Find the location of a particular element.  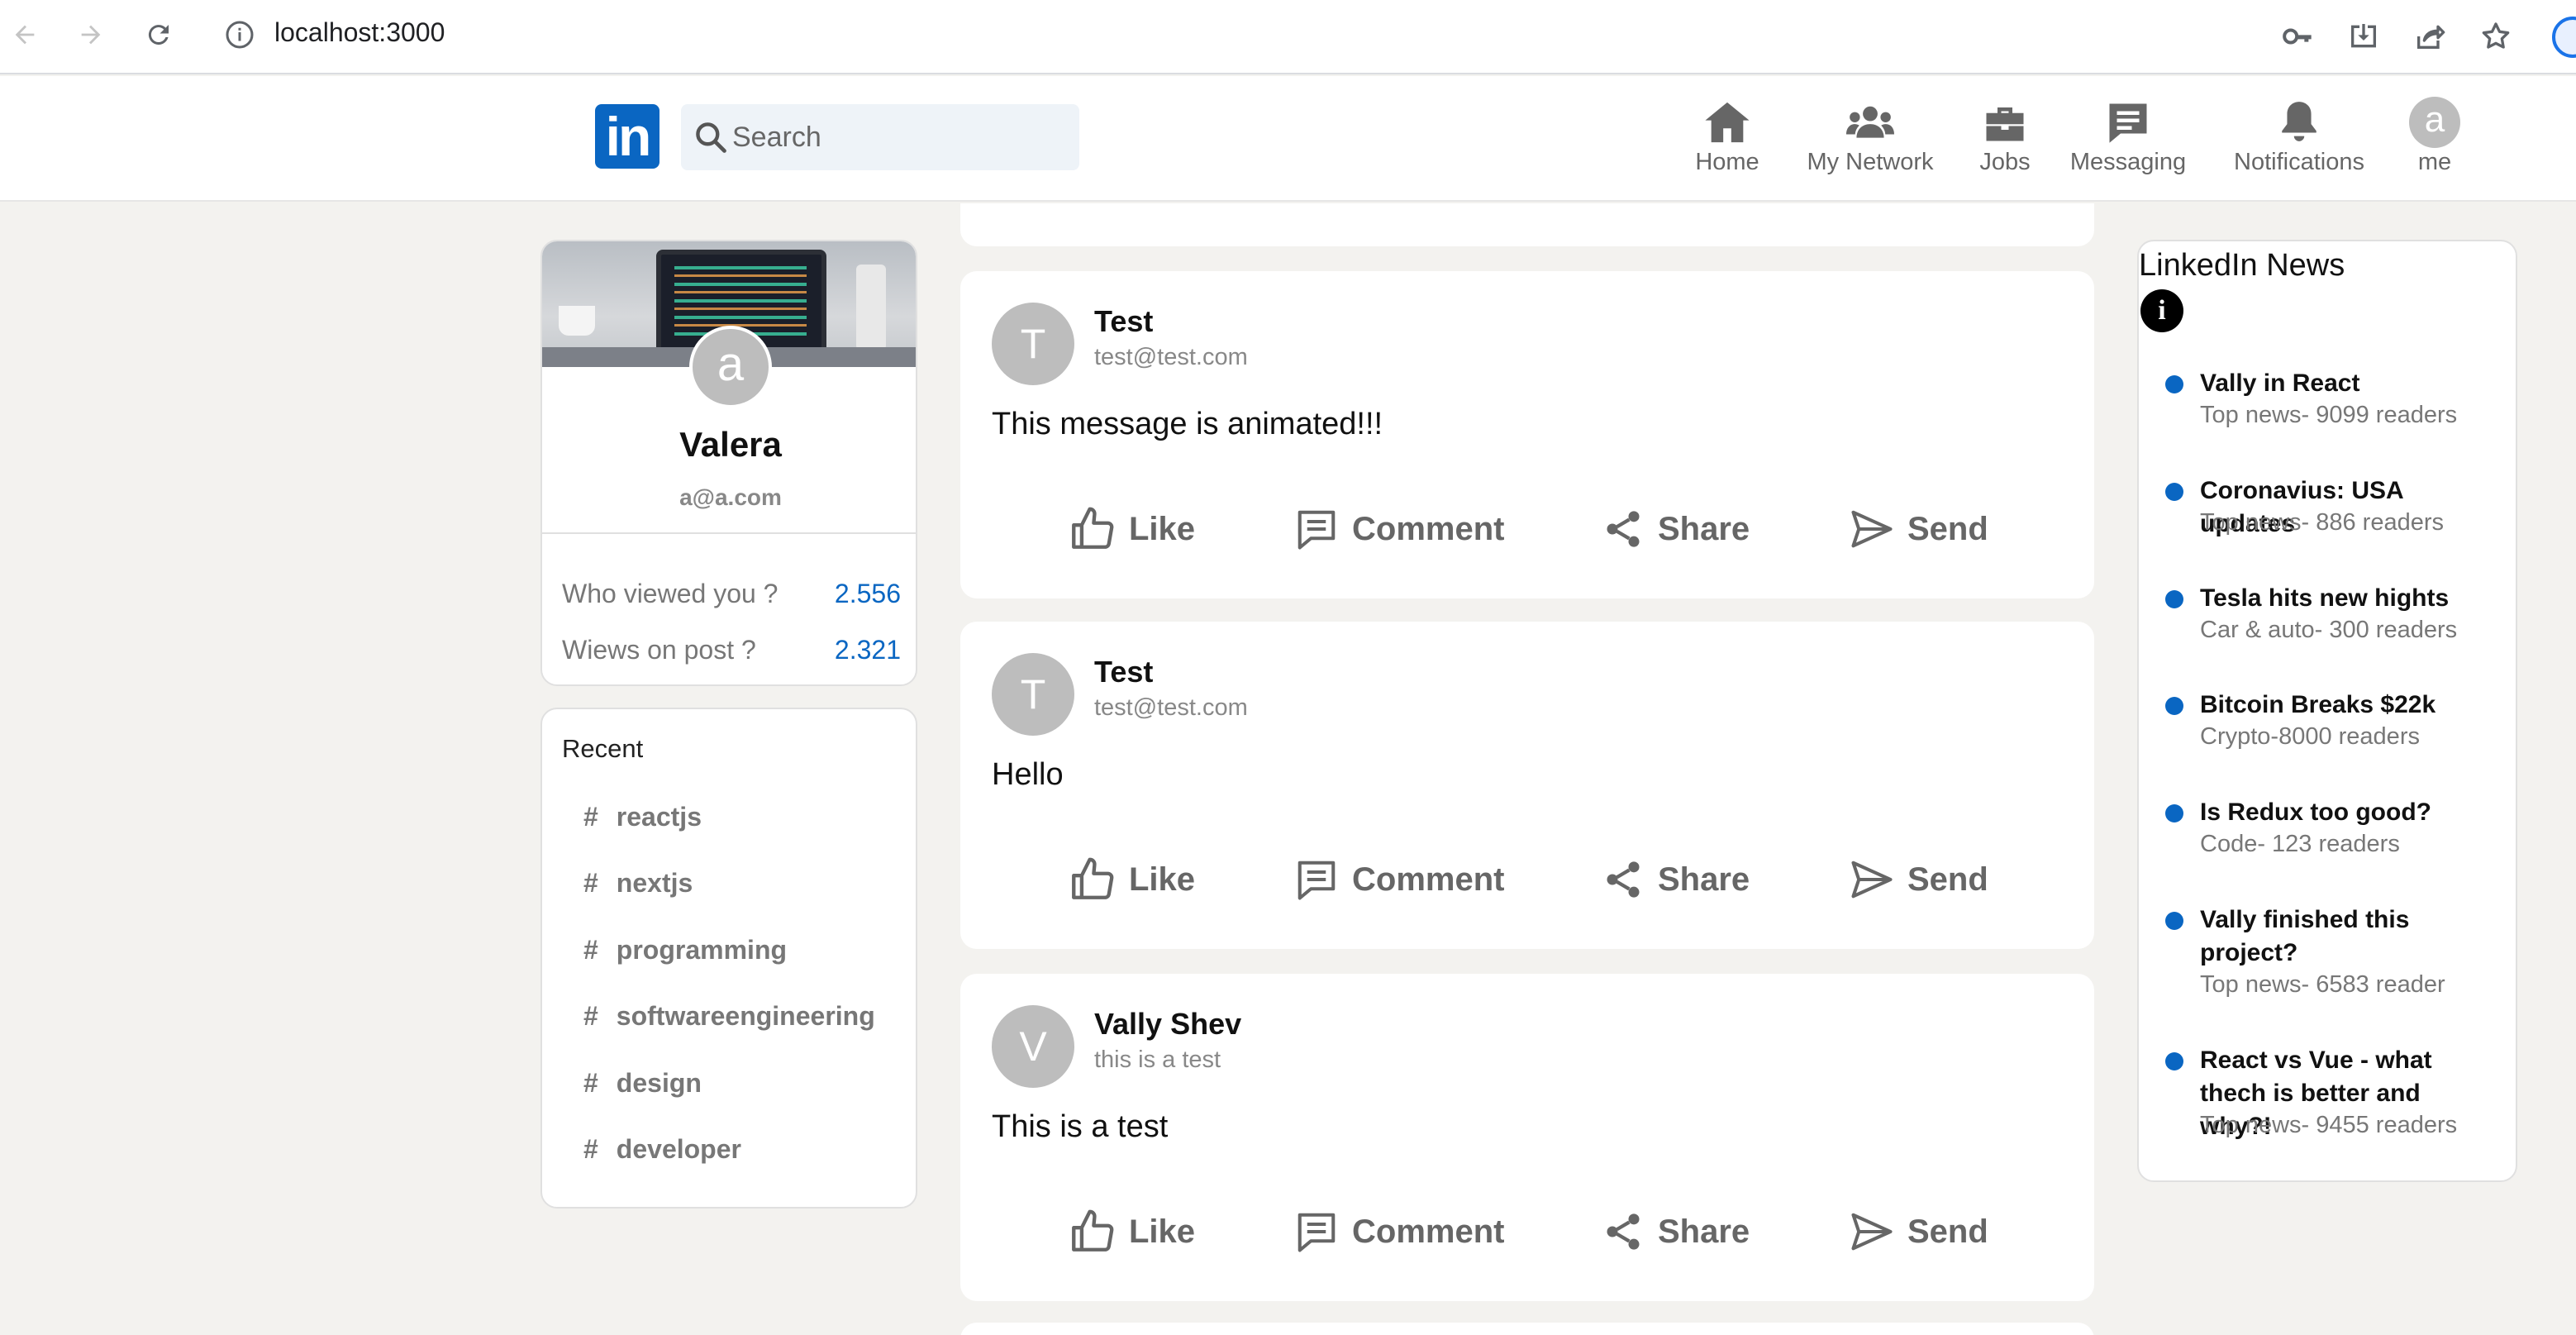

nav-notifications: Notifications is located at coordinates (2299, 141).